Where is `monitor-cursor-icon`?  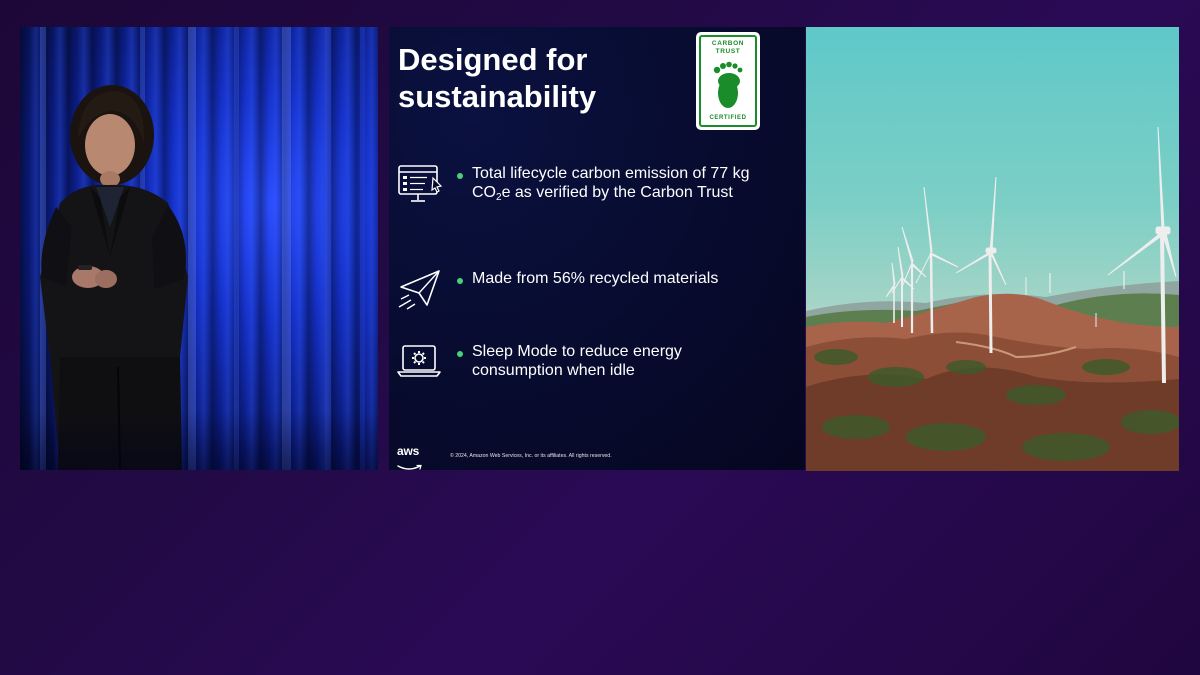 monitor-cursor-icon is located at coordinates (420, 183).